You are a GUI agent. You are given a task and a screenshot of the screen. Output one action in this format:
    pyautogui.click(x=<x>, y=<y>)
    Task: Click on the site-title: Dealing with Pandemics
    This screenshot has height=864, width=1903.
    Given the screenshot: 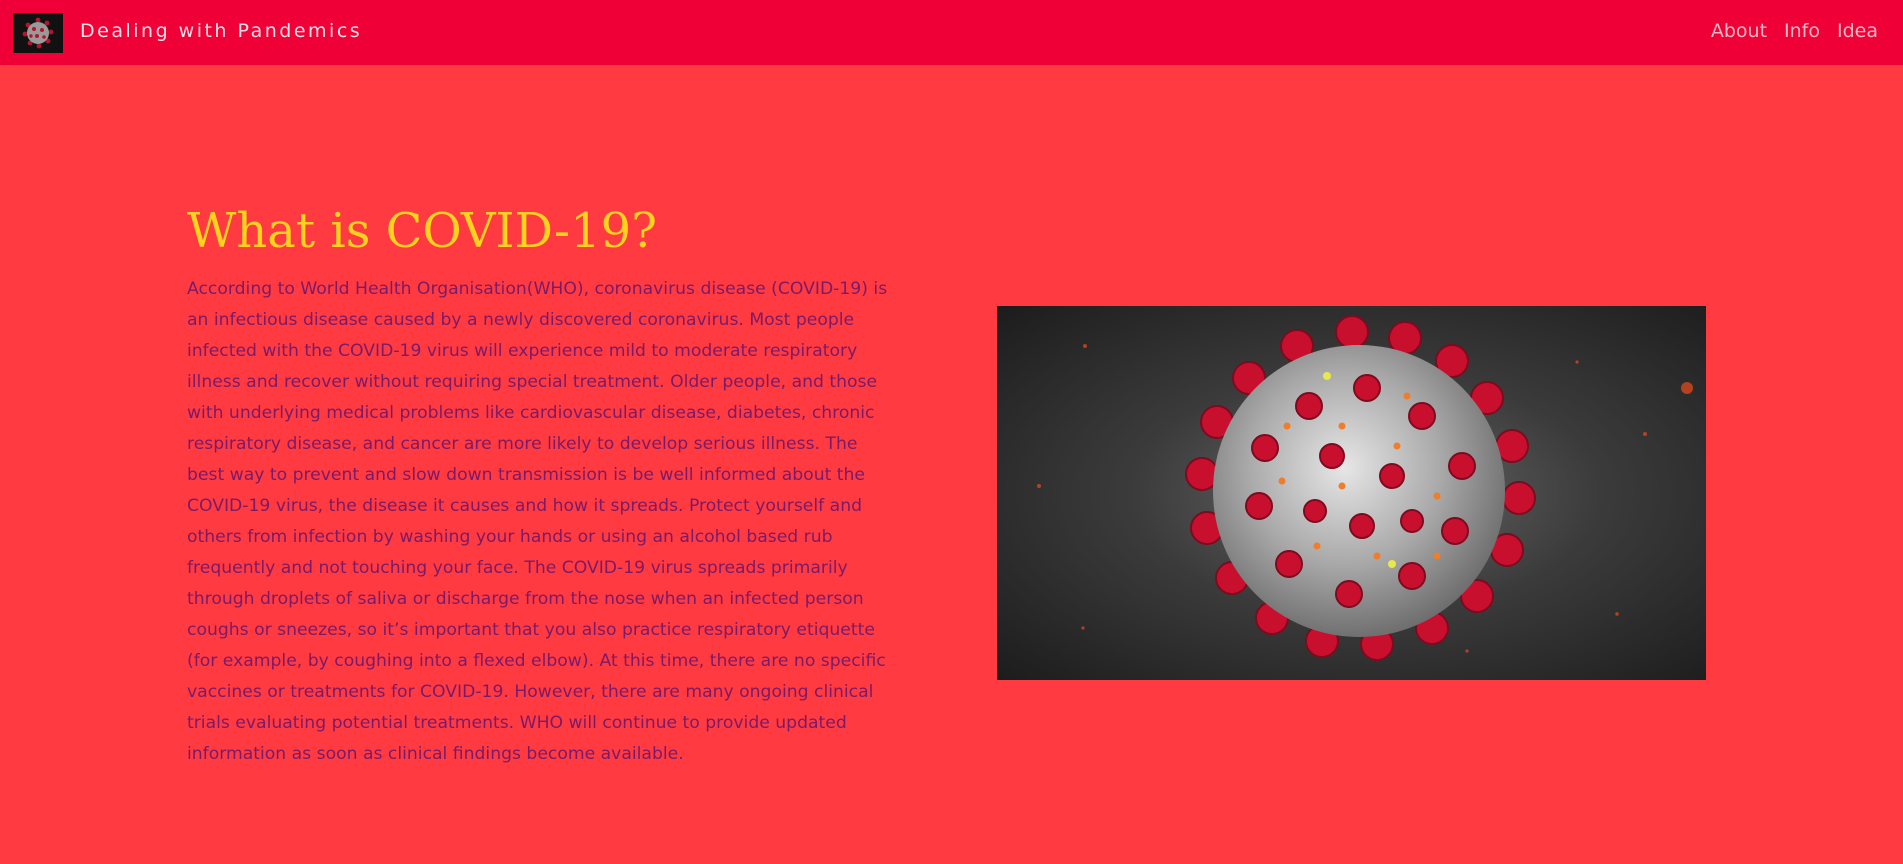 What is the action you would take?
    pyautogui.click(x=221, y=31)
    